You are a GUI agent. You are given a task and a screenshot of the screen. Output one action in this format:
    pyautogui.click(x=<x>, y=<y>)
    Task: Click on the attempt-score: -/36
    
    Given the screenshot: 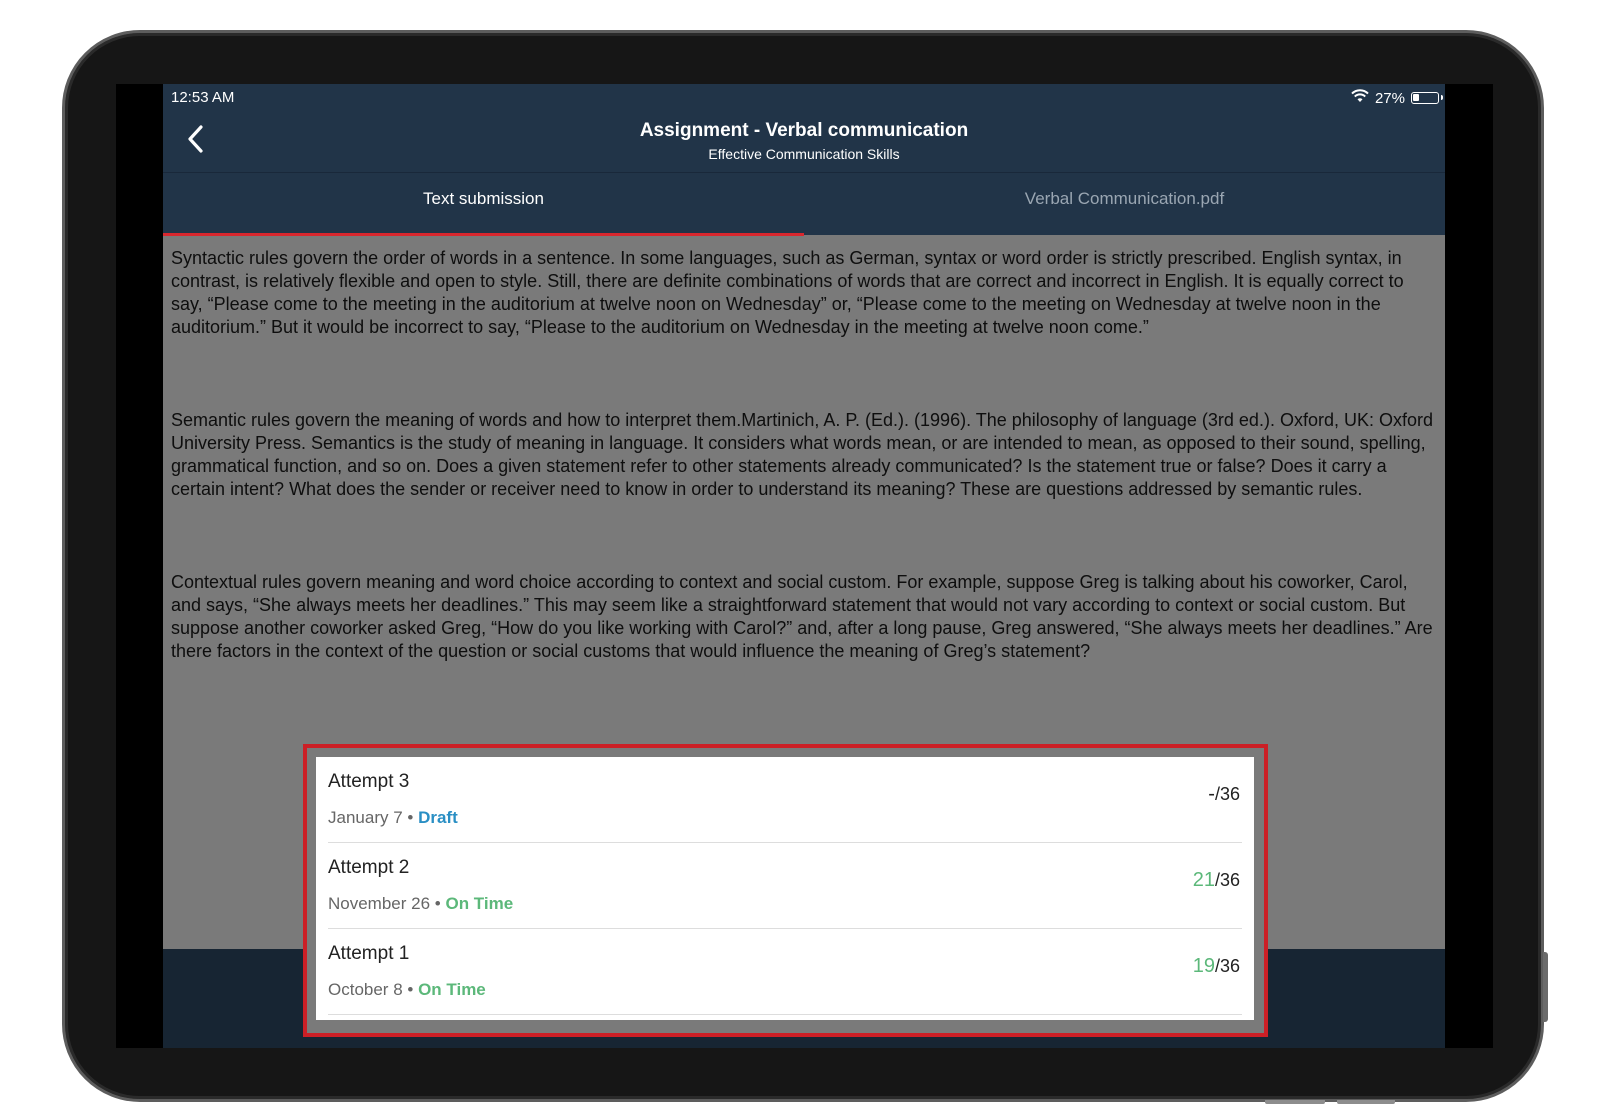 What is the action you would take?
    pyautogui.click(x=1224, y=794)
    